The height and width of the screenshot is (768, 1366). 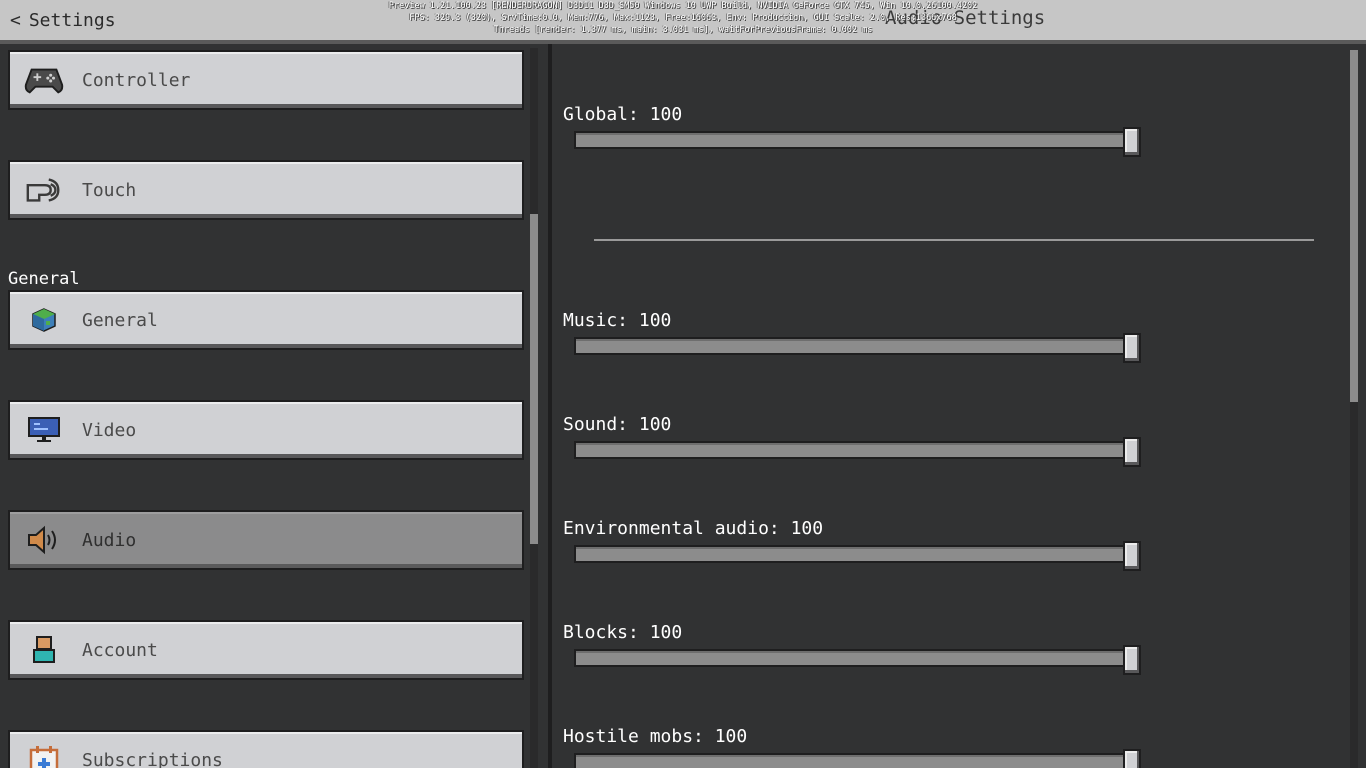 What do you see at coordinates (109, 190) in the screenshot?
I see `sidebar-item-label: Touch` at bounding box center [109, 190].